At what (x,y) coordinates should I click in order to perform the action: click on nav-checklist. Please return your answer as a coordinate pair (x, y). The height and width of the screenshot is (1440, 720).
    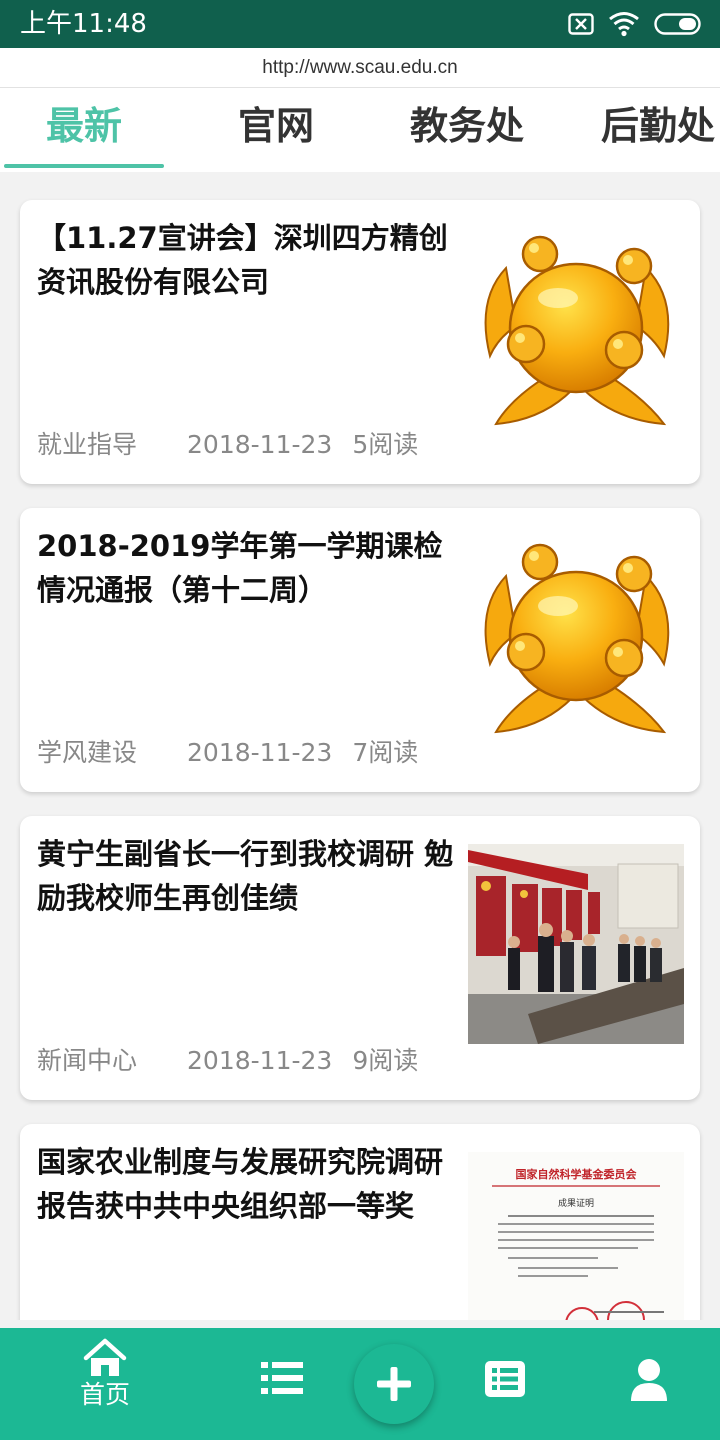
    Looking at the image, I should click on (505, 1379).